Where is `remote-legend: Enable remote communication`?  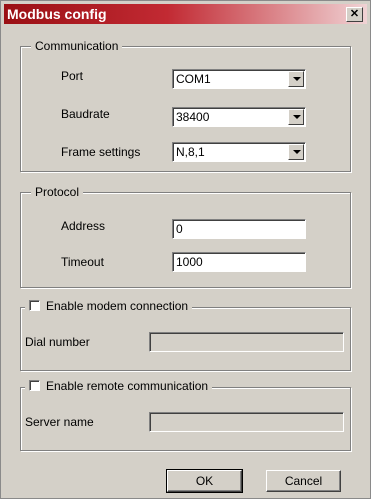 remote-legend: Enable remote communication is located at coordinates (119, 386).